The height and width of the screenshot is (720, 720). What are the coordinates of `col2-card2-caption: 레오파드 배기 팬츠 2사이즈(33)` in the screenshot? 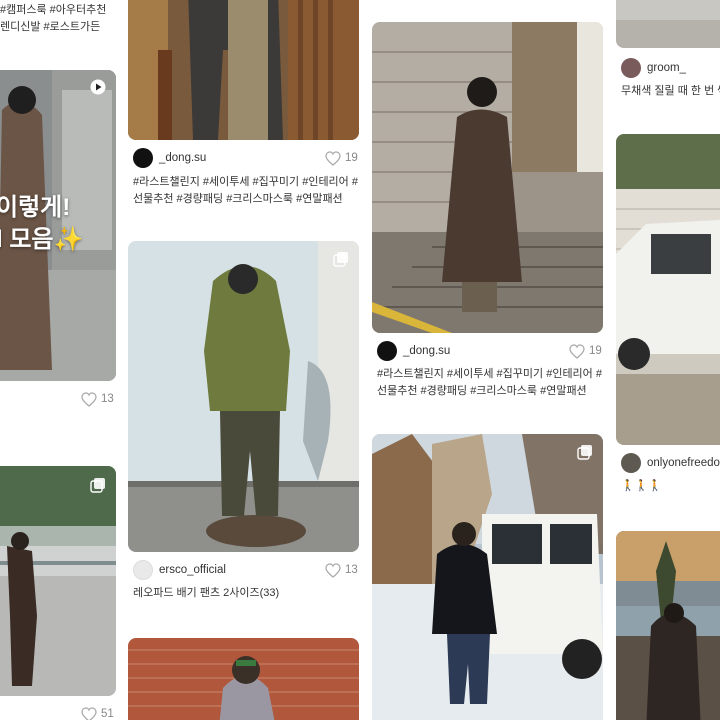 It's located at (206, 593).